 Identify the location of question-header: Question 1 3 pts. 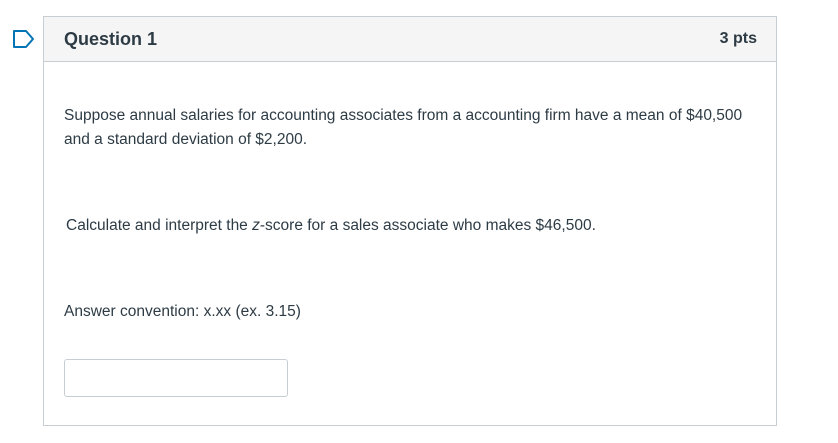
(410, 39).